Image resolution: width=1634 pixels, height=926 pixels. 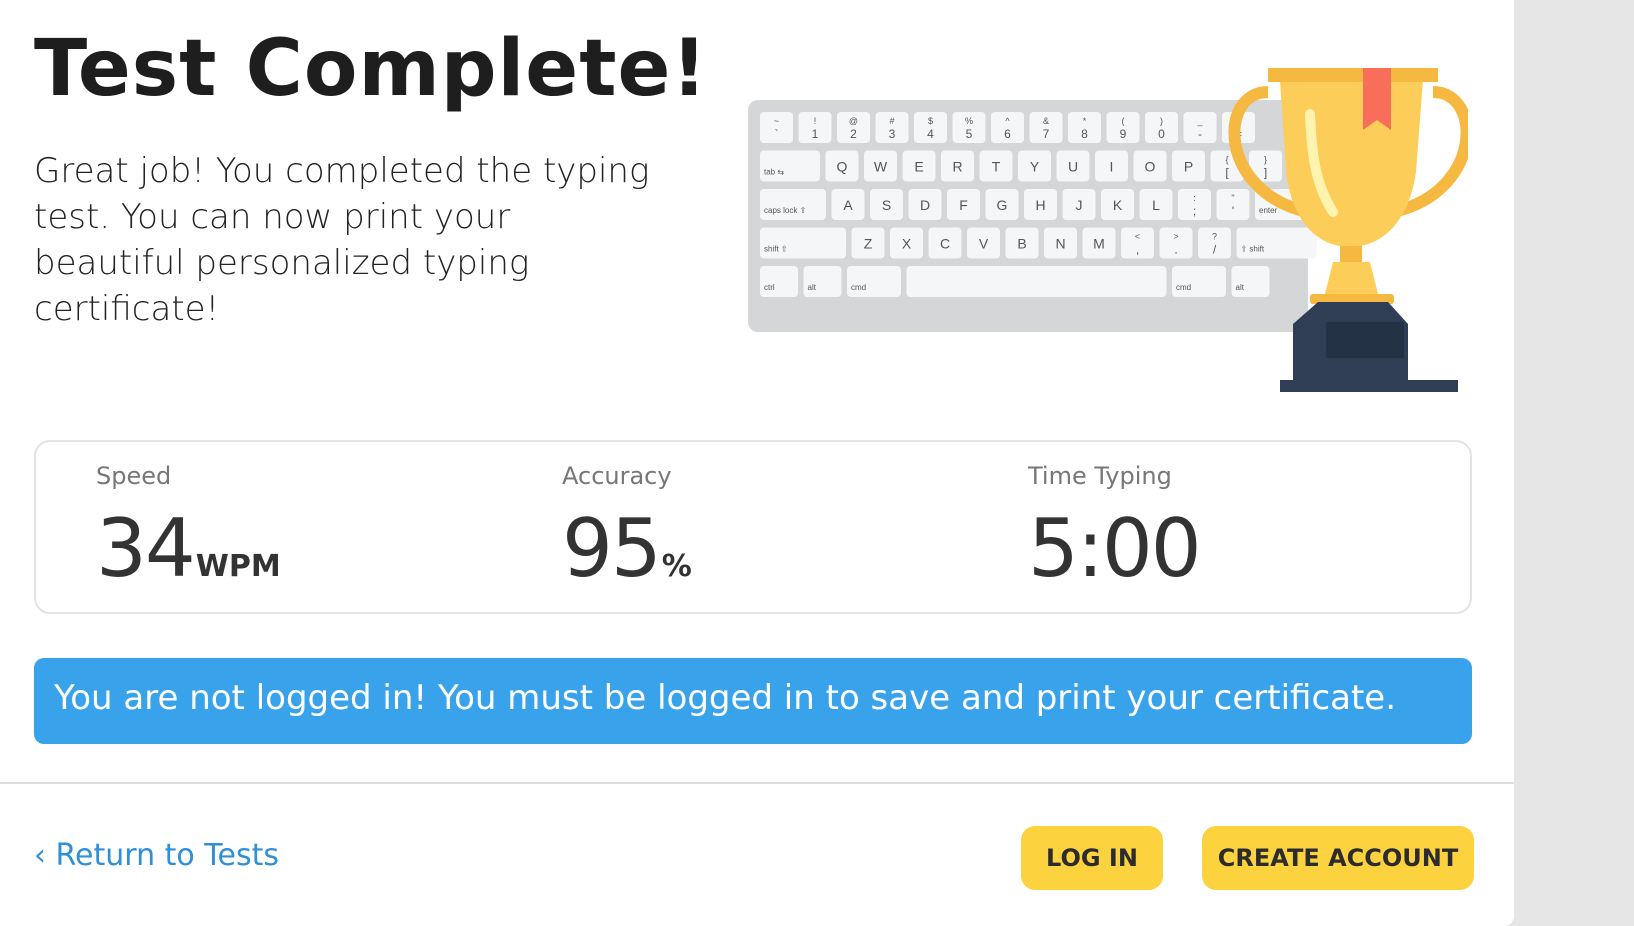 I want to click on keyboard-key-label: T, so click(x=996, y=167).